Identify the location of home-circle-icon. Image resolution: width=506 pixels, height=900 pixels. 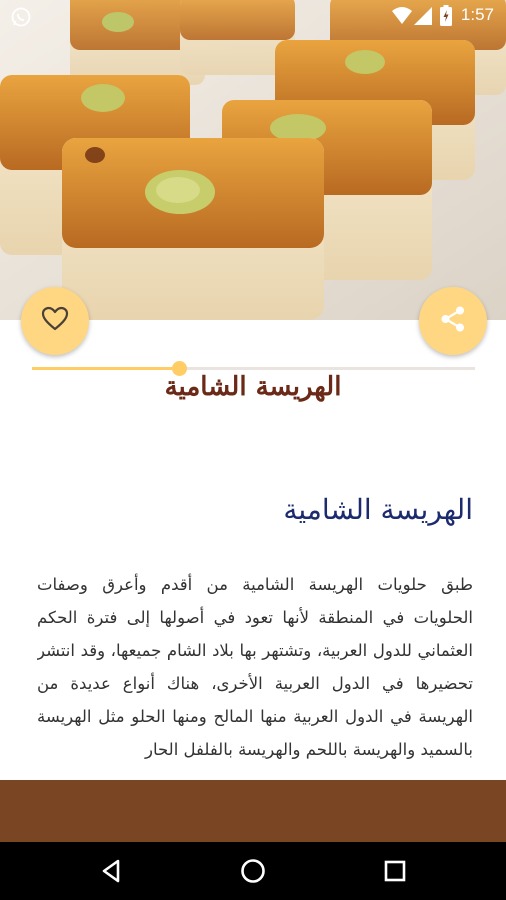
(253, 871).